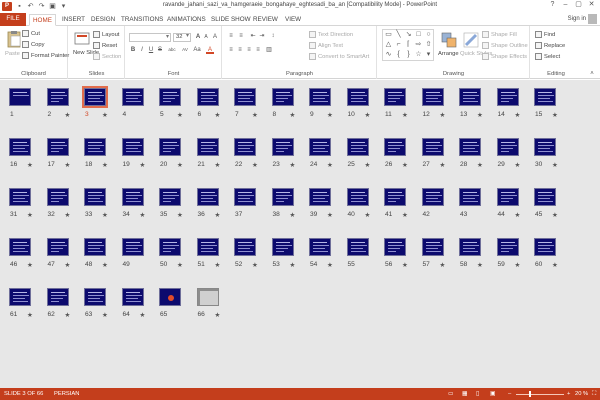 The width and height of the screenshot is (600, 400). Describe the element at coordinates (594, 394) in the screenshot. I see `fit-slide-icon: ⛶` at that location.